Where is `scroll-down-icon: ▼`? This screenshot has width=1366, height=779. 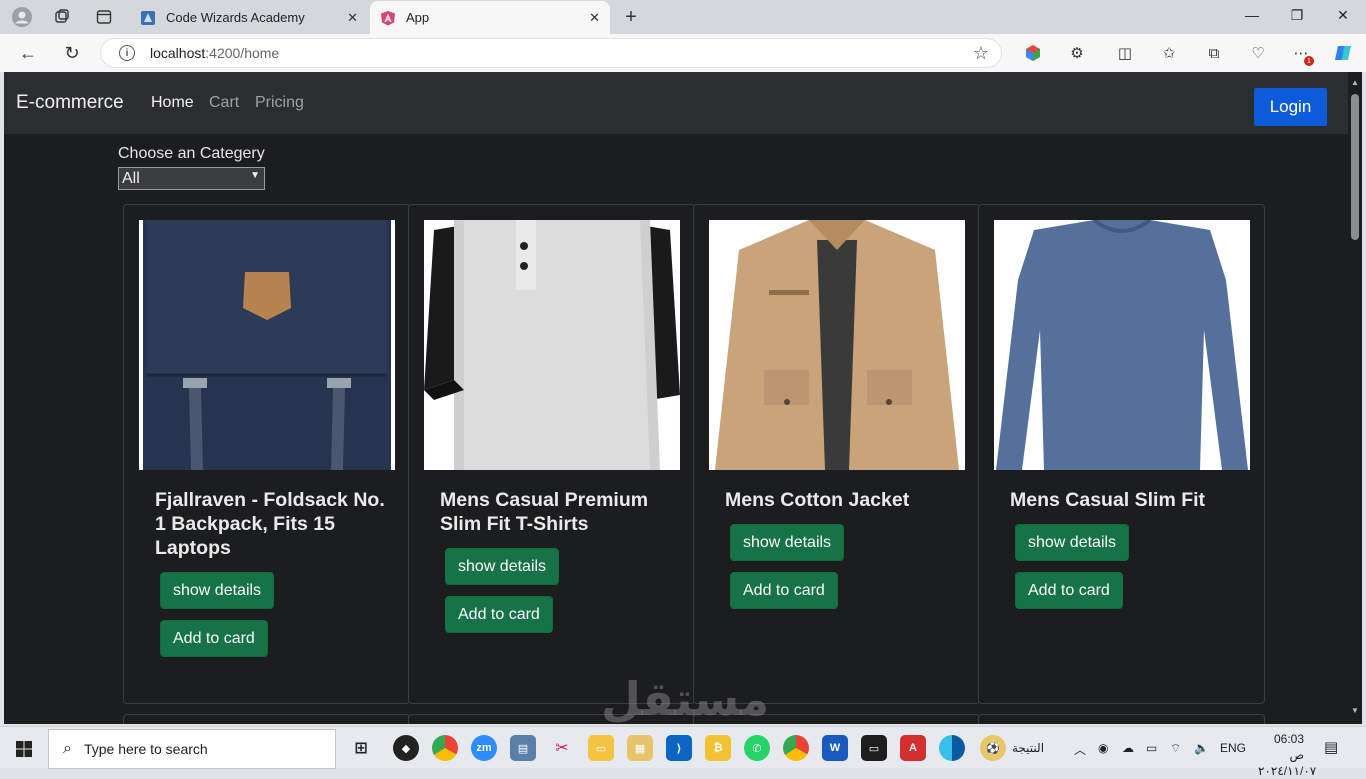 scroll-down-icon: ▼ is located at coordinates (1355, 710).